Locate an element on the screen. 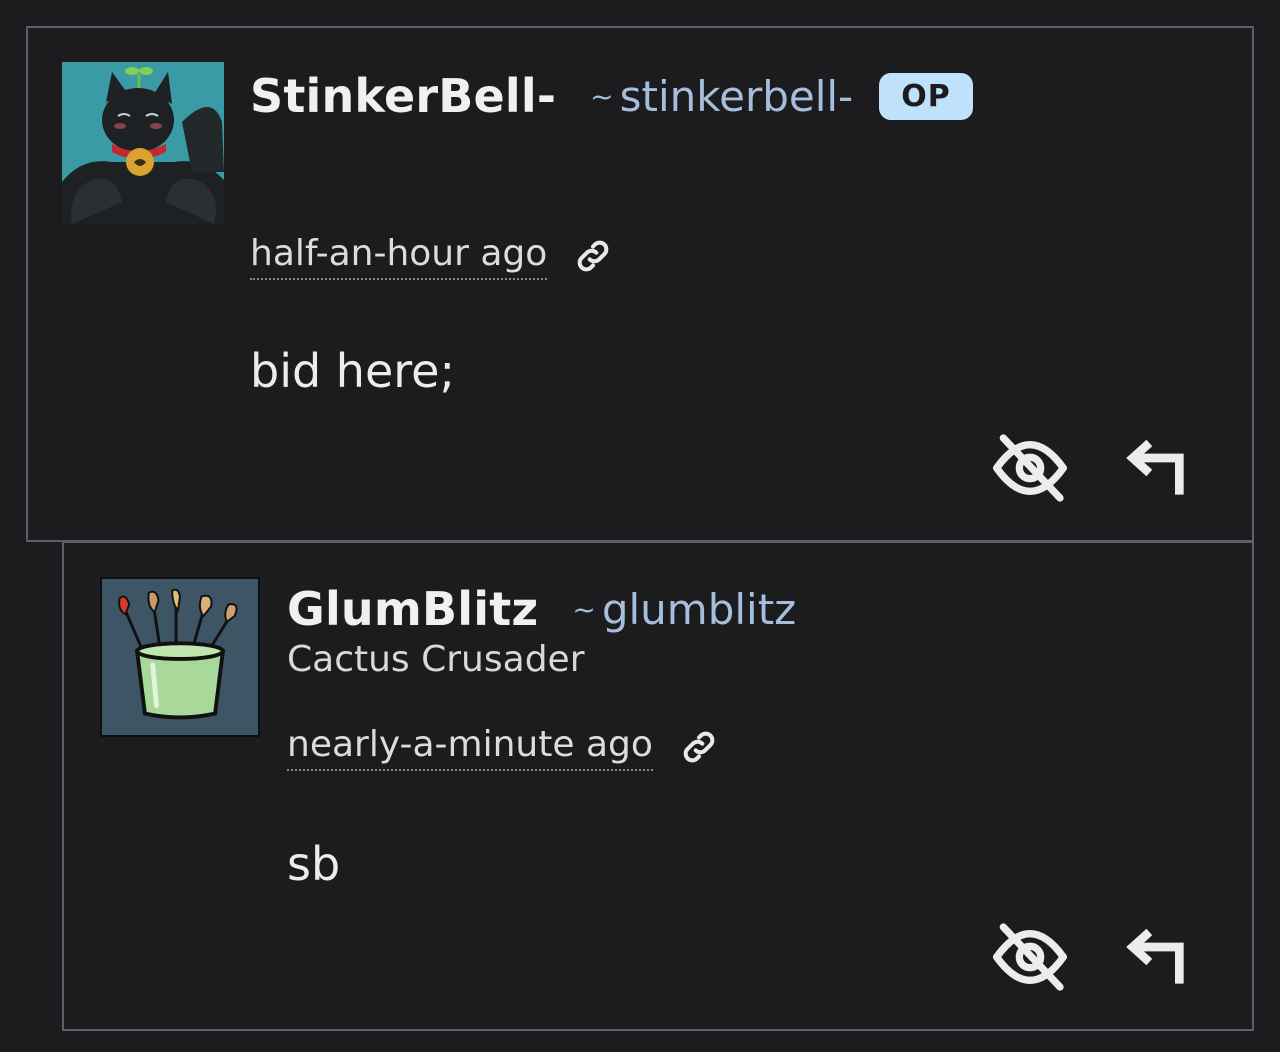  comment-meta: half-an-hour ago is located at coordinates (431, 256).